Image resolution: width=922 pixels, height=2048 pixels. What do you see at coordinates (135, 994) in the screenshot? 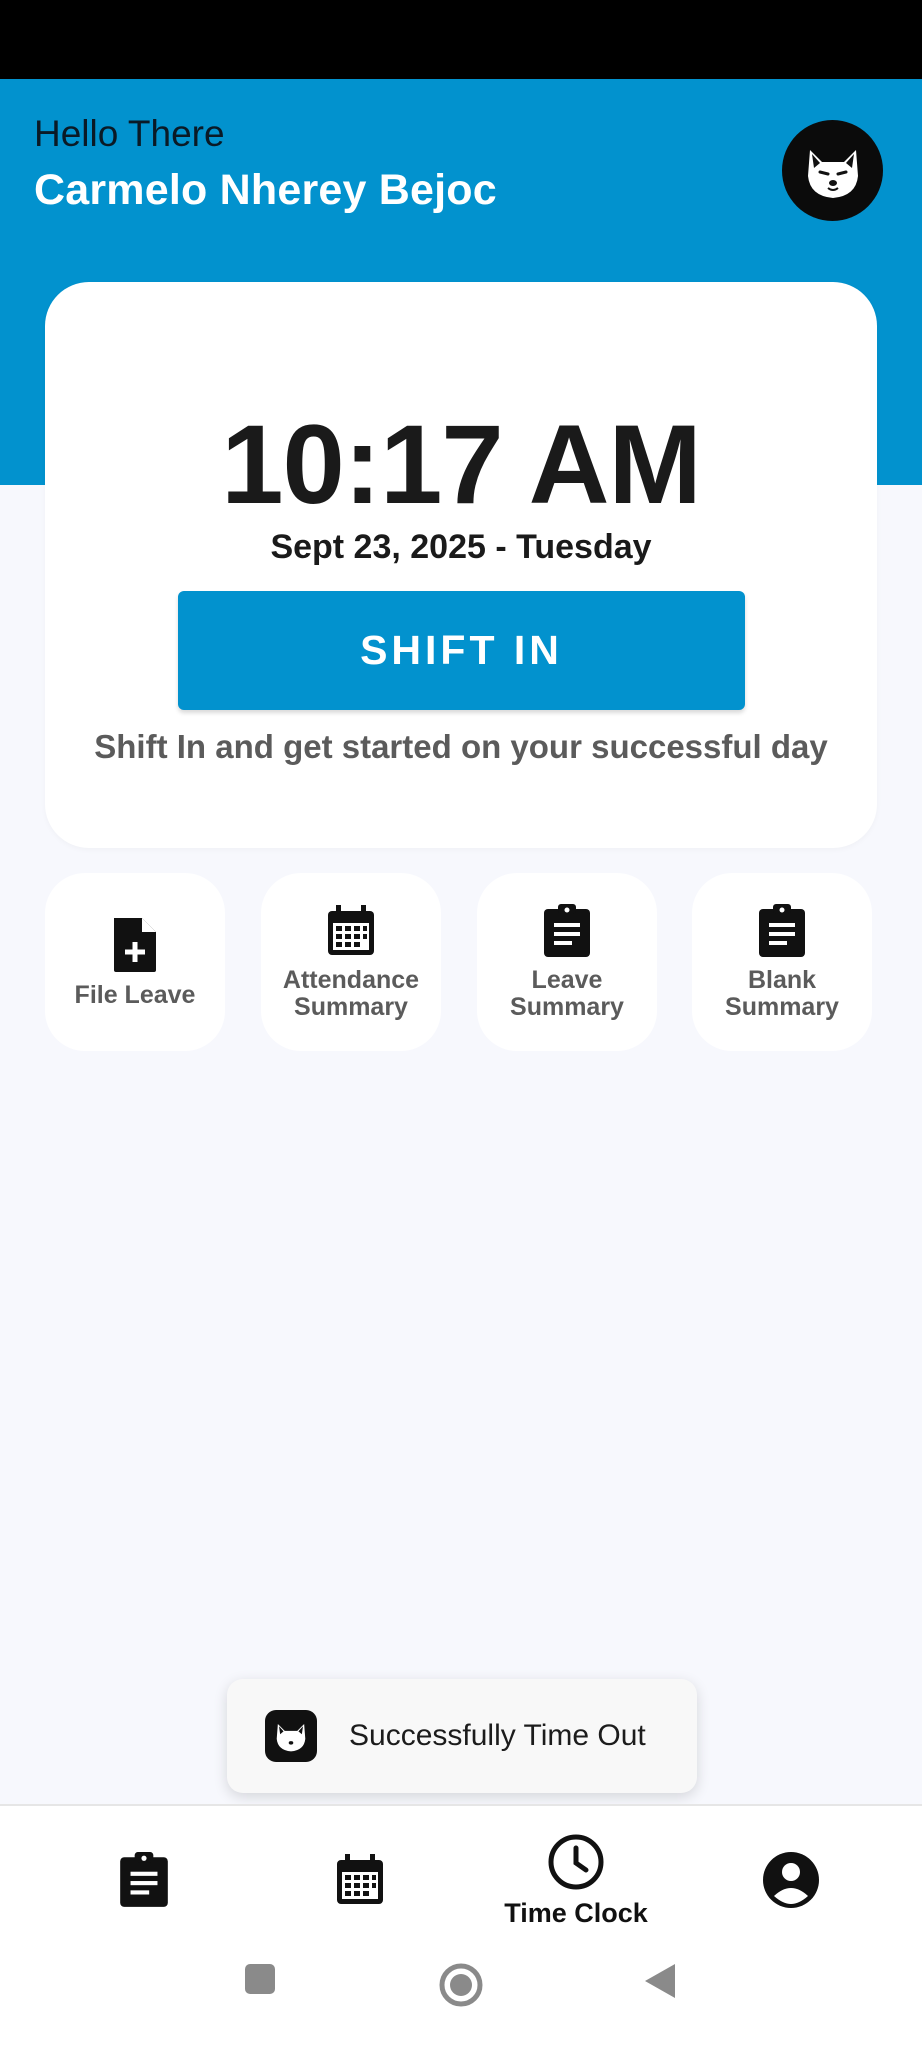
I see `tile-label: File Leave` at bounding box center [135, 994].